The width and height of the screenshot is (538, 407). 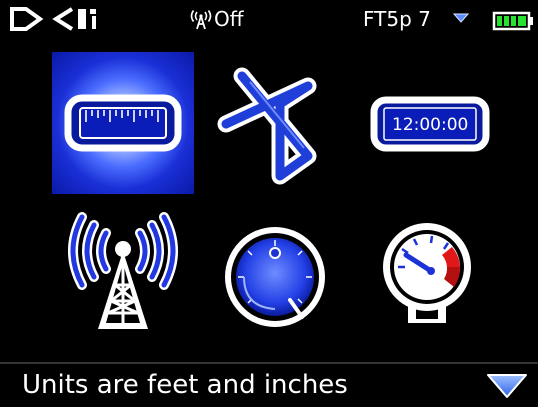 What do you see at coordinates (229, 19) in the screenshot?
I see `radio-status: Off` at bounding box center [229, 19].